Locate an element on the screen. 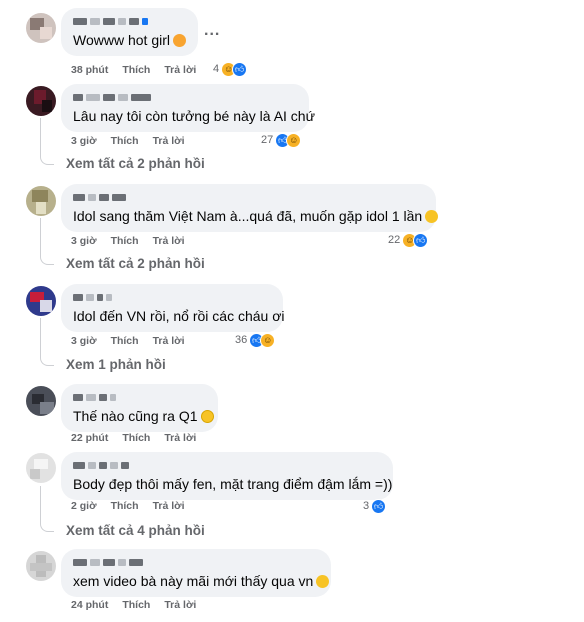 This screenshot has height=622, width=584. reaction-count: 22 is located at coordinates (394, 240).